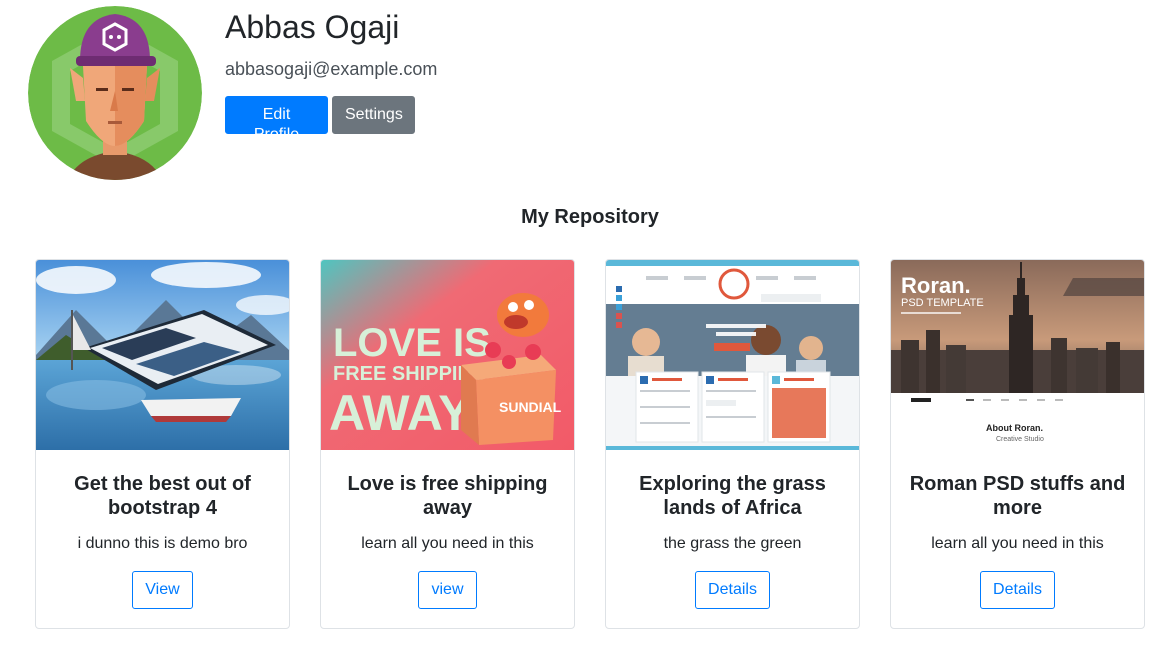 The width and height of the screenshot is (1174, 652). I want to click on card-title: Love is free shipping away, so click(447, 496).